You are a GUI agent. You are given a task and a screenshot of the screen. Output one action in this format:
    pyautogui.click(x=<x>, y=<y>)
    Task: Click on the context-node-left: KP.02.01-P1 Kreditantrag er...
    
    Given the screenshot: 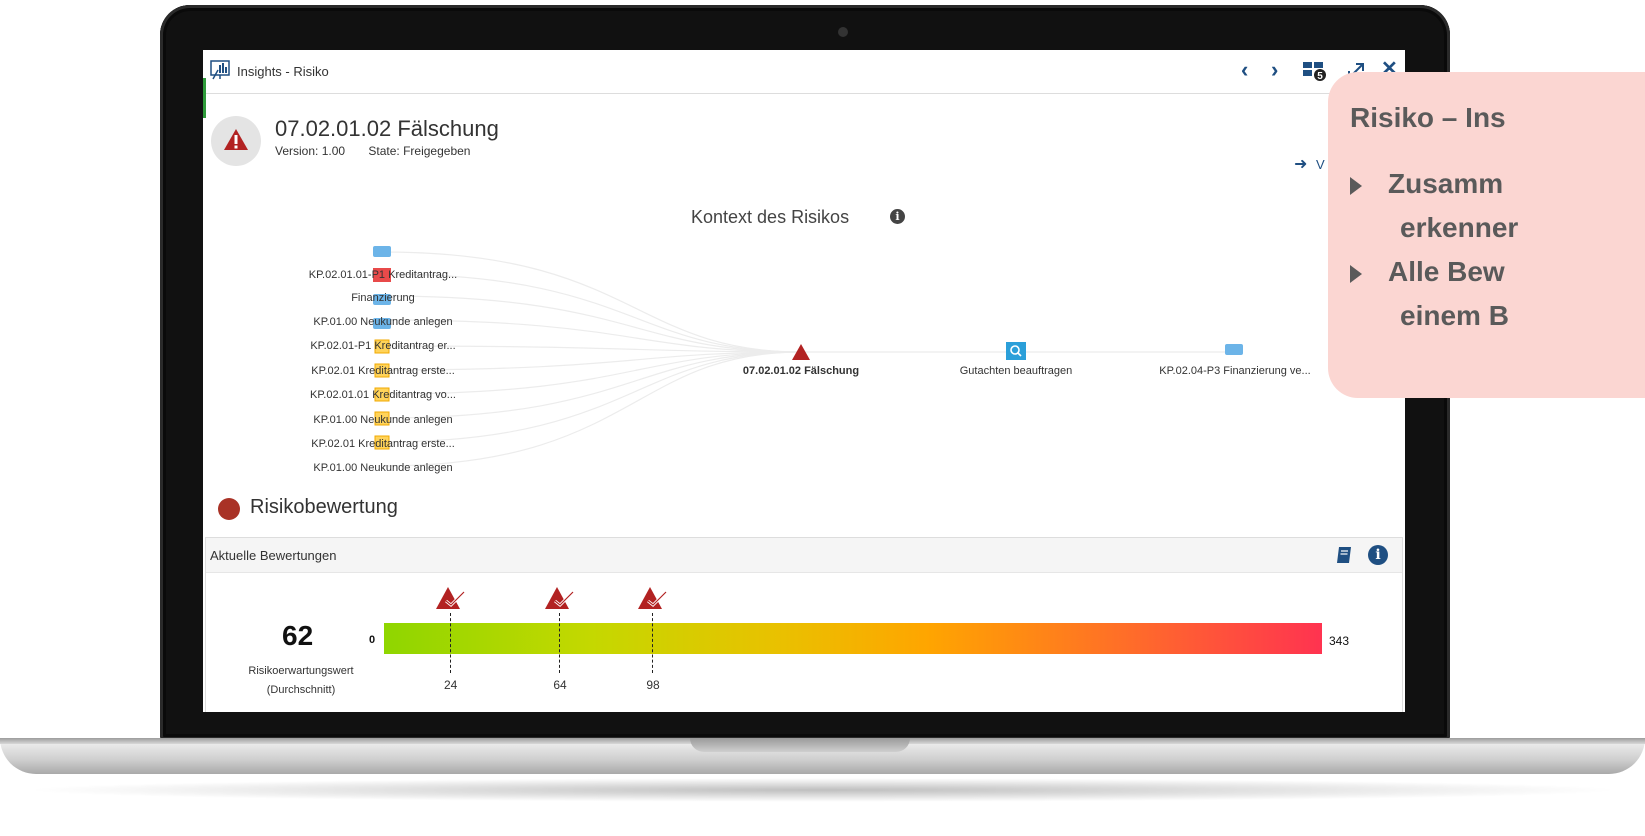 What is the action you would take?
    pyautogui.click(x=382, y=346)
    